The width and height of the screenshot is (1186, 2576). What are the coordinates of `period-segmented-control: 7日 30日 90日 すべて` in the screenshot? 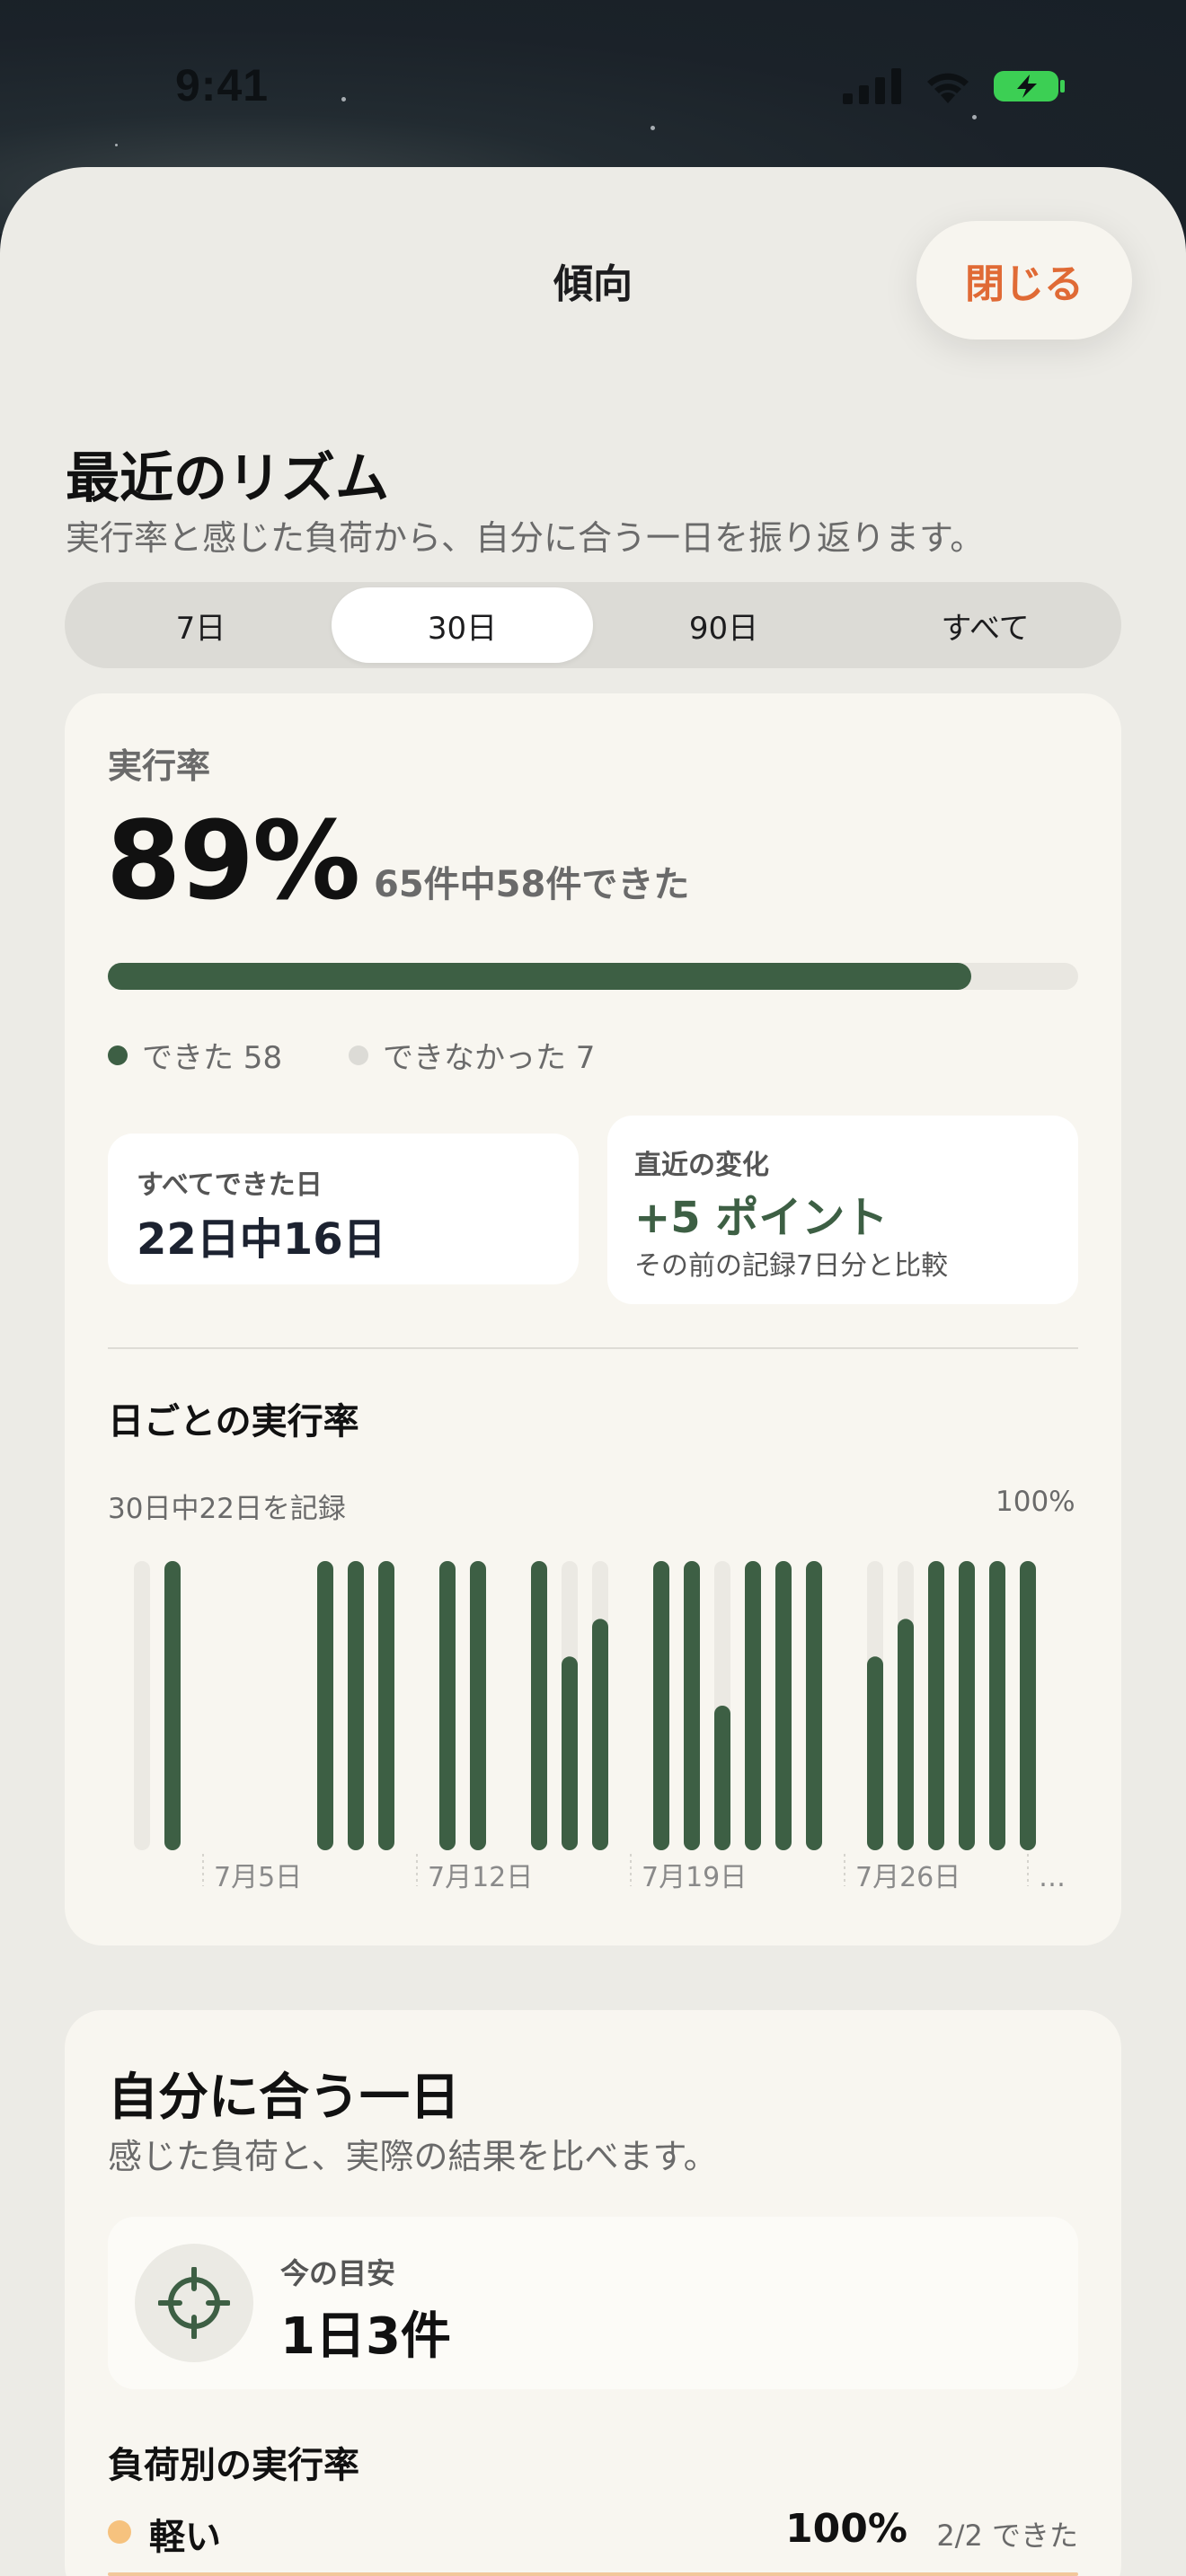 It's located at (593, 625).